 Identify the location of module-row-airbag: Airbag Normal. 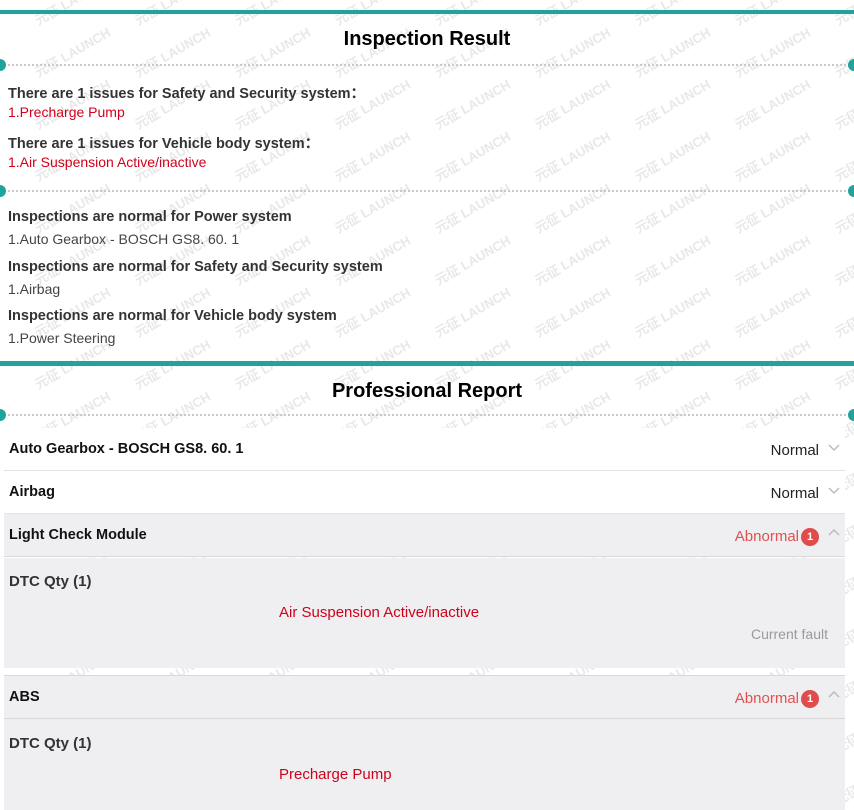
(424, 492).